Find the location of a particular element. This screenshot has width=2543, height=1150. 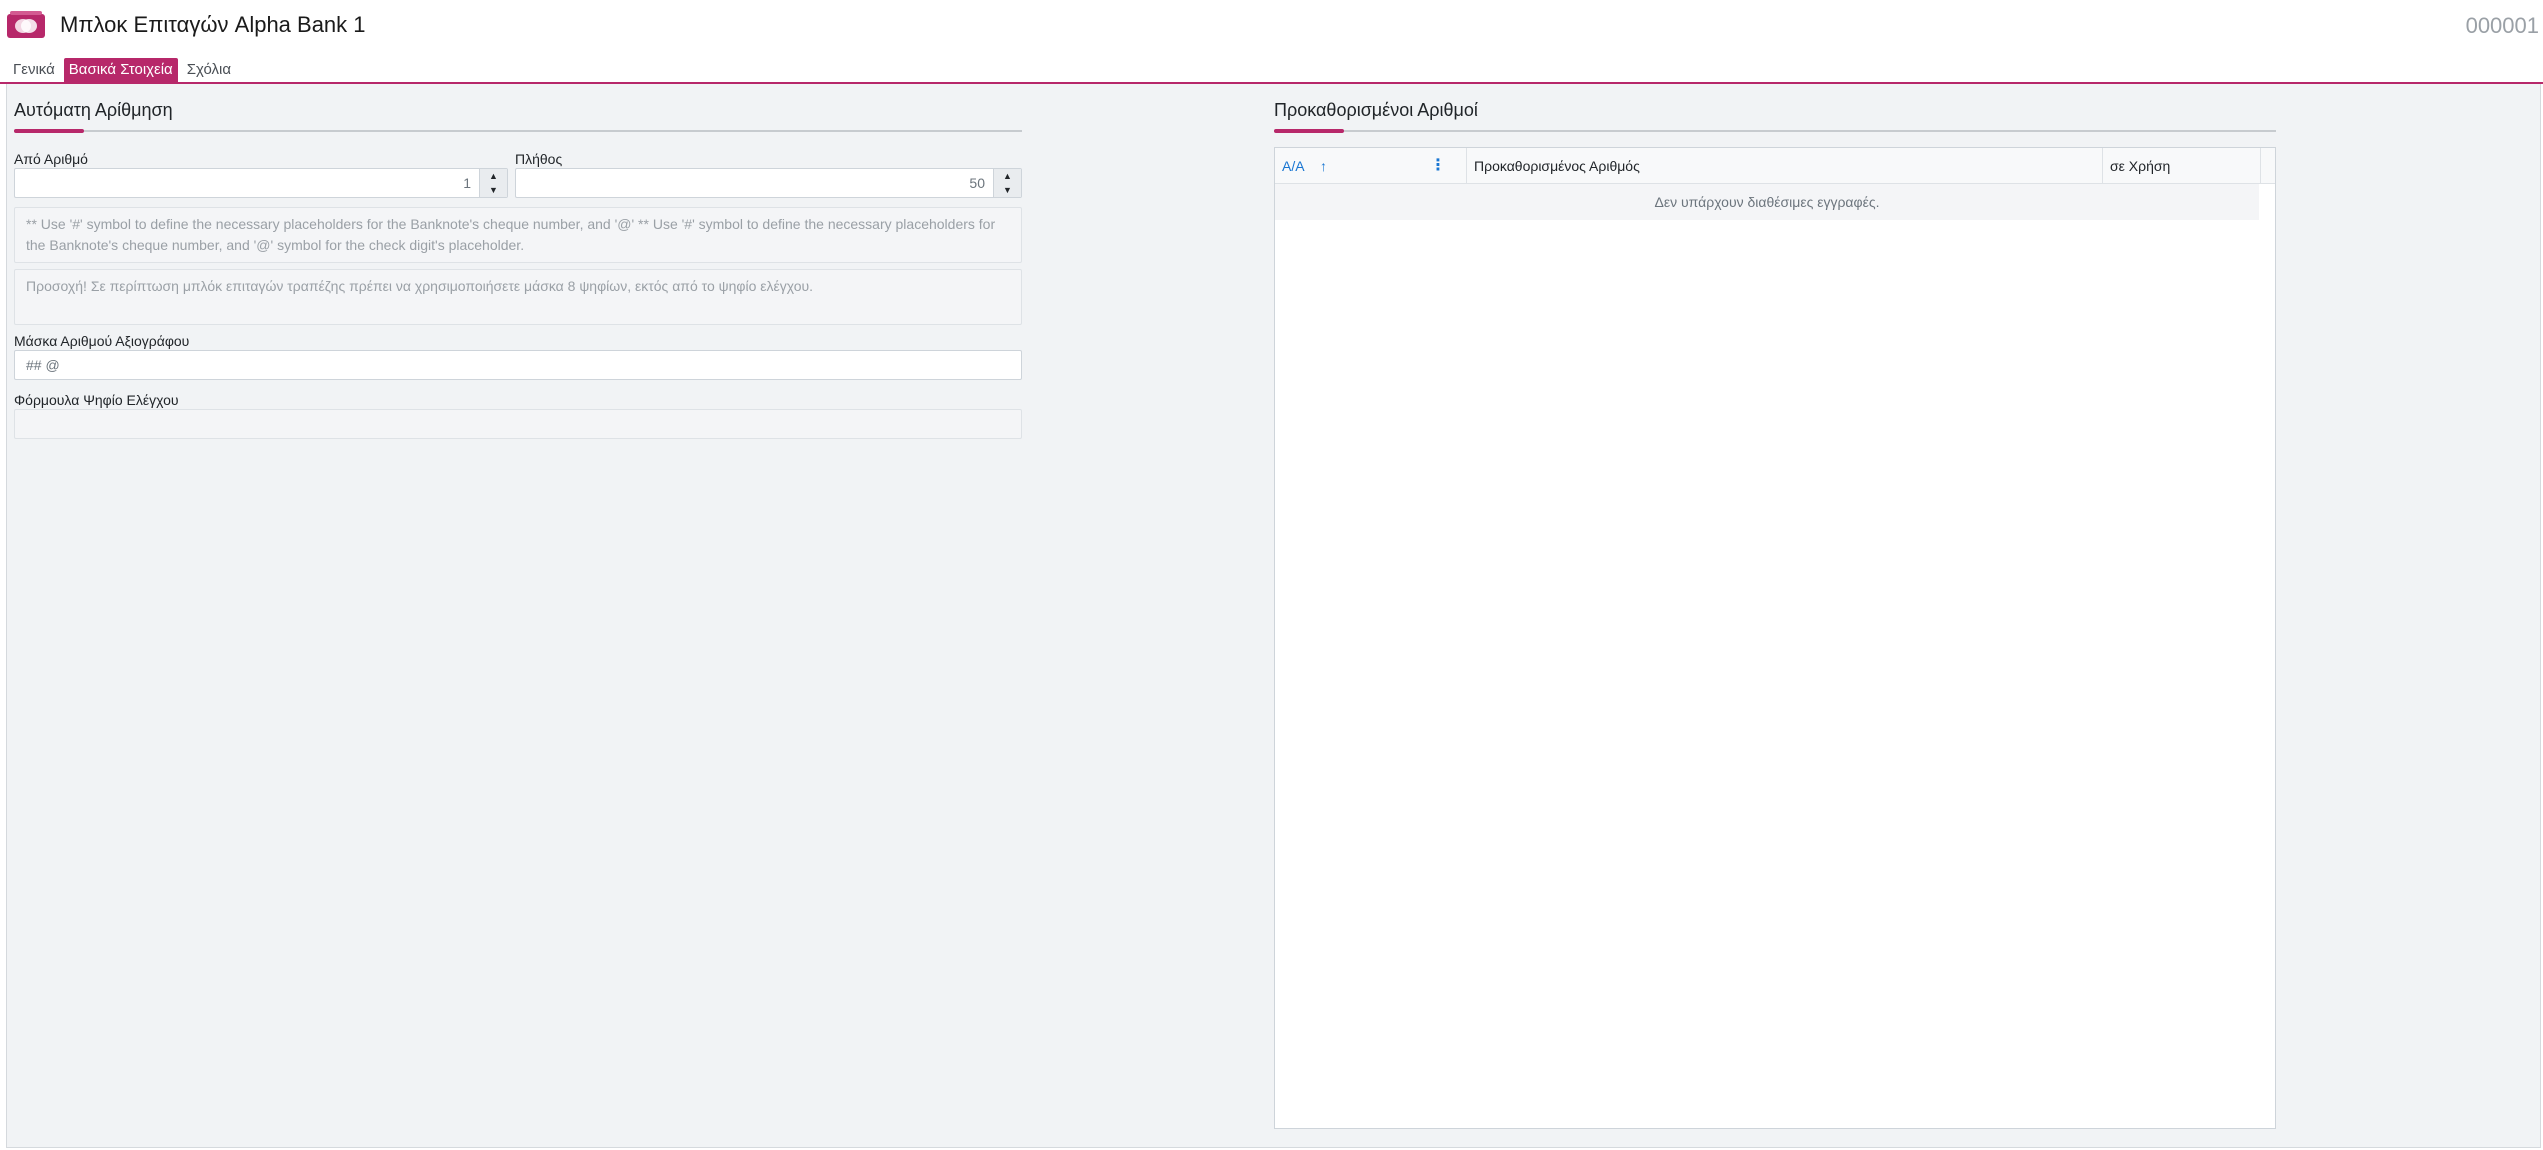

record-number: 000001 is located at coordinates (2502, 25).